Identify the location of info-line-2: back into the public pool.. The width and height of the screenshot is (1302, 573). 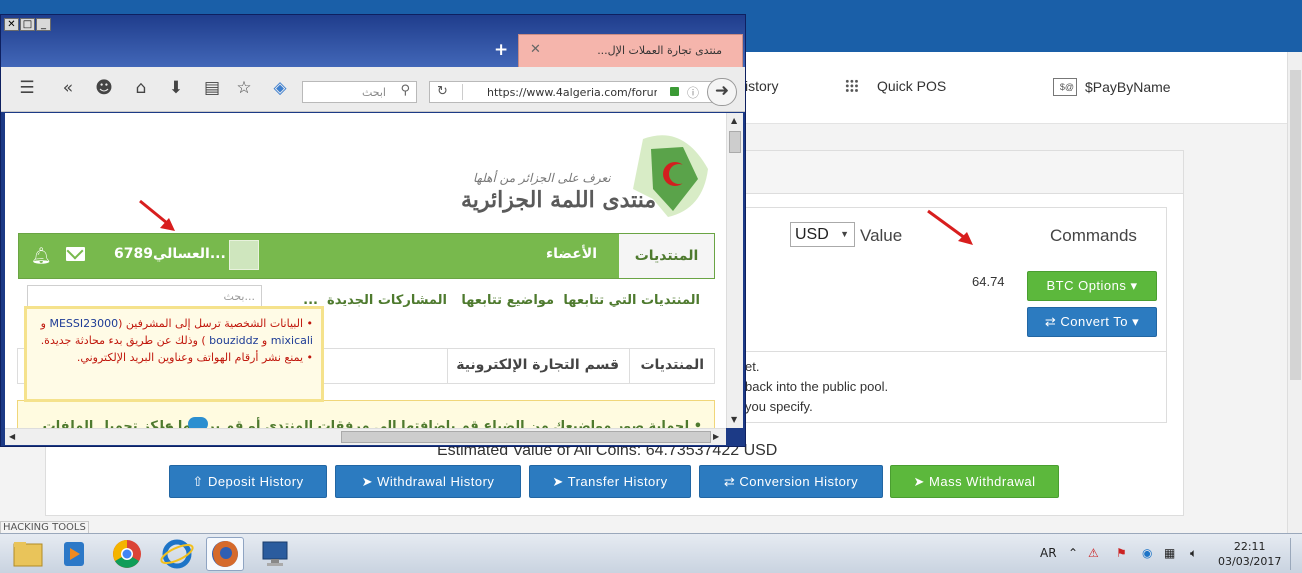
(817, 386).